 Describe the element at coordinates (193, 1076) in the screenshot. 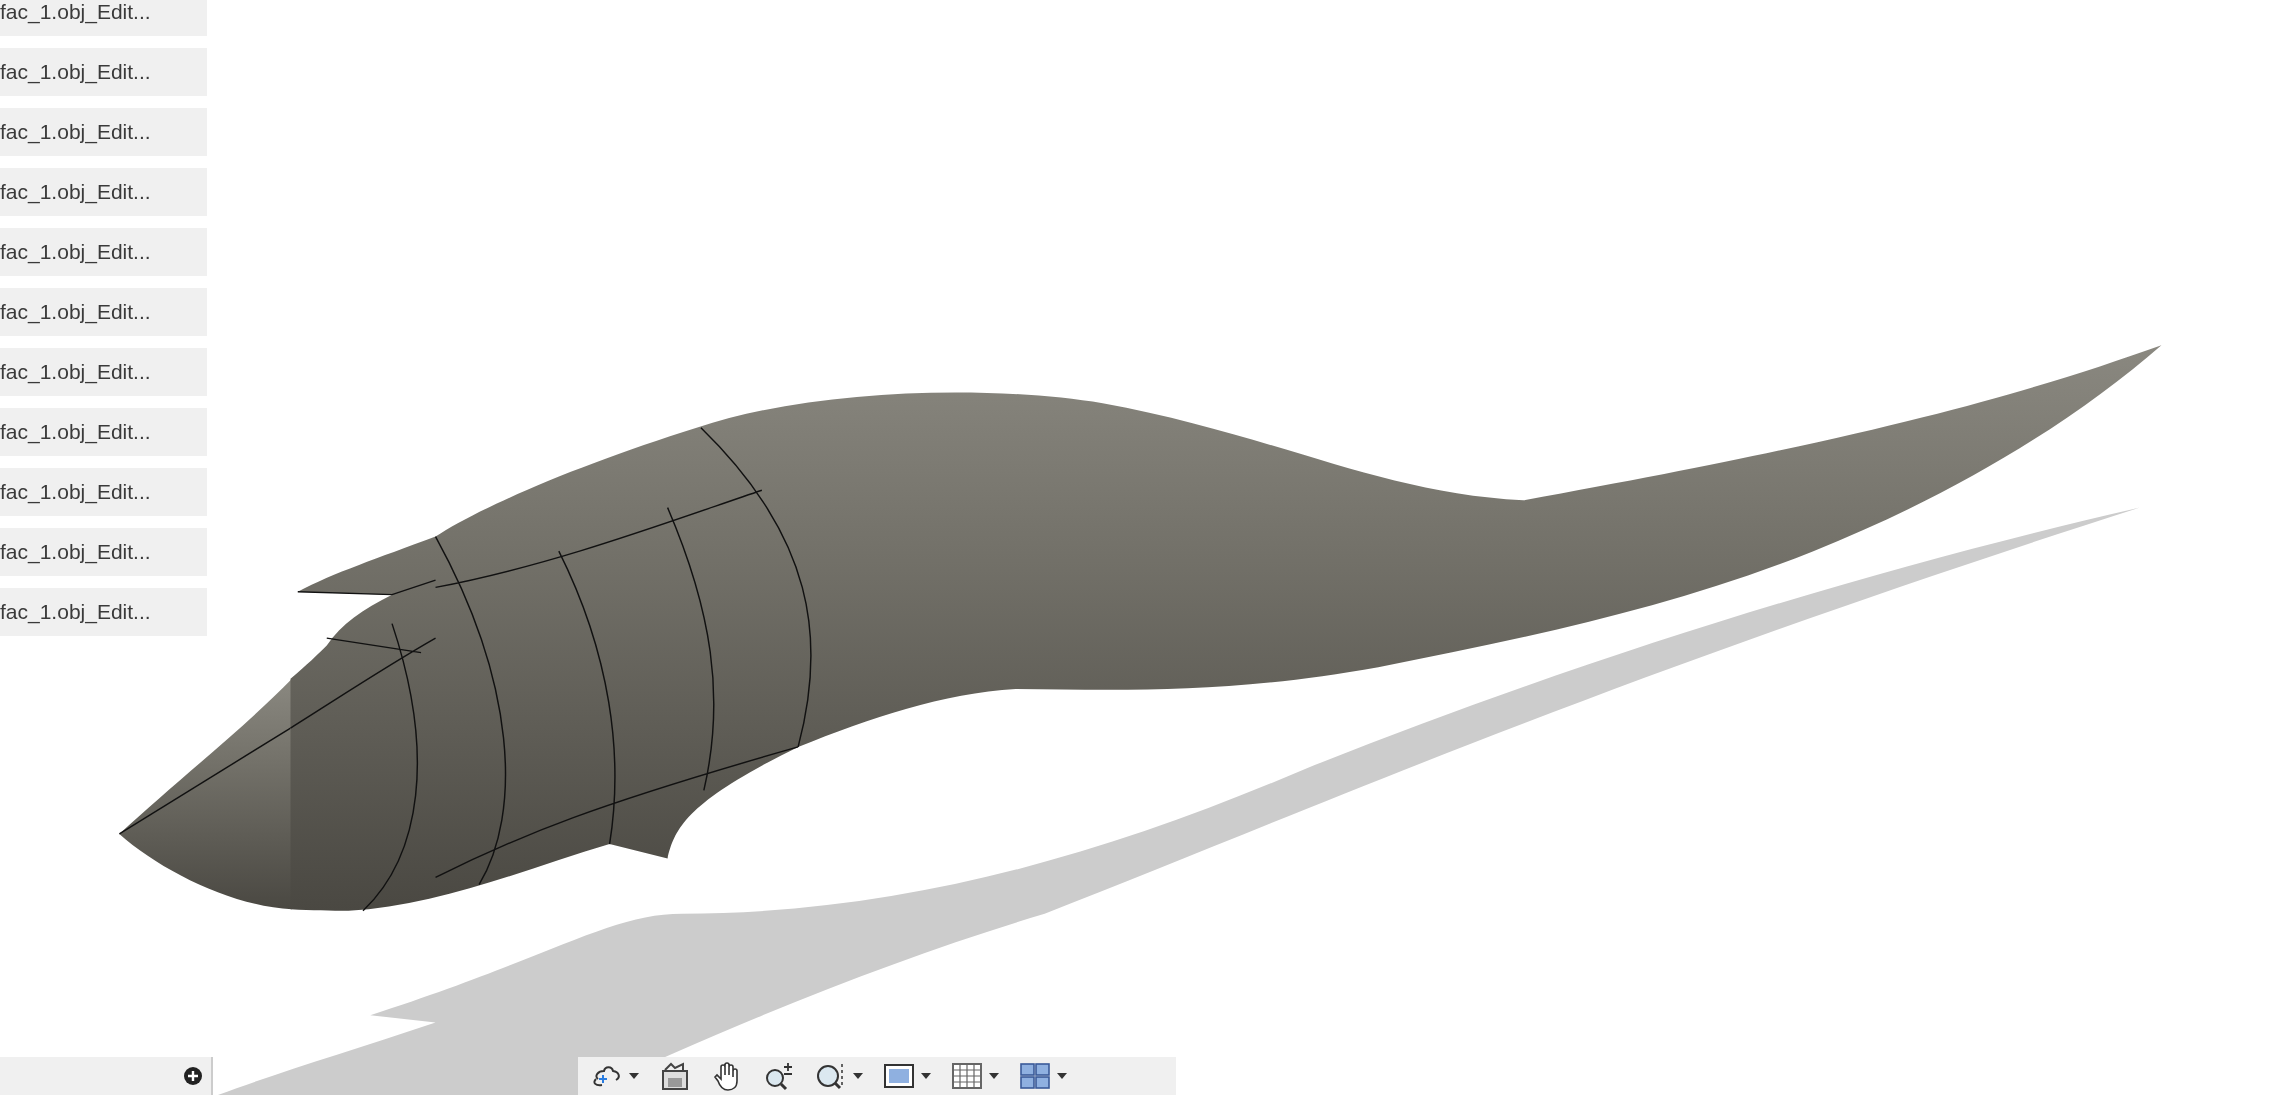

I see `add-icon` at that location.